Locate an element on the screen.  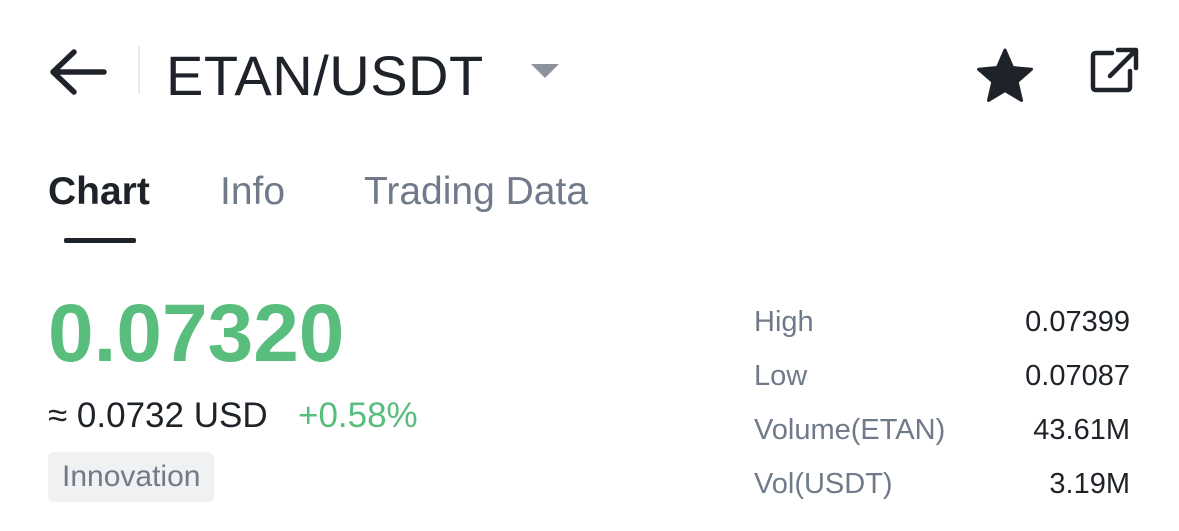
external-link-icon is located at coordinates (1114, 70).